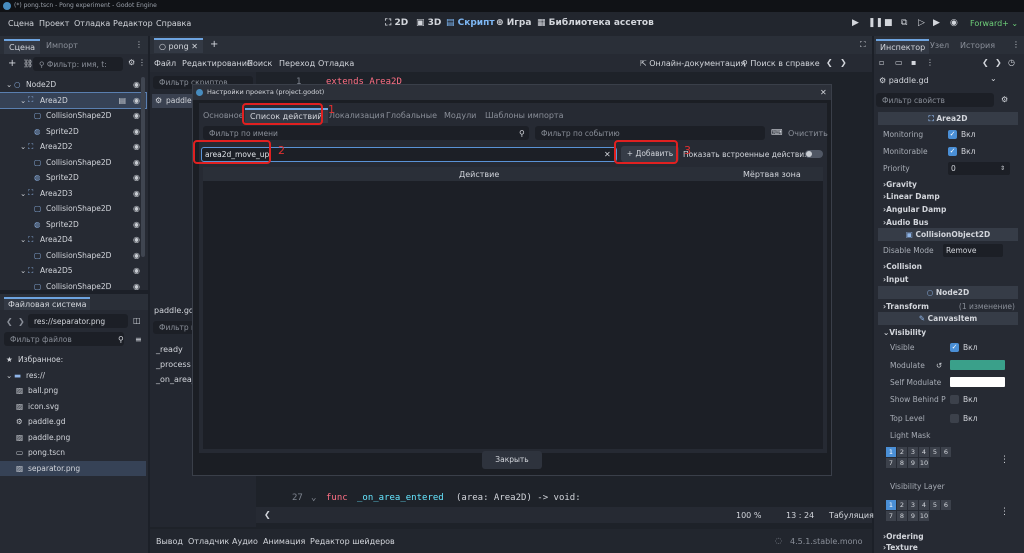 The width and height of the screenshot is (1024, 553). I want to click on menu-help: Справка, so click(173, 23).